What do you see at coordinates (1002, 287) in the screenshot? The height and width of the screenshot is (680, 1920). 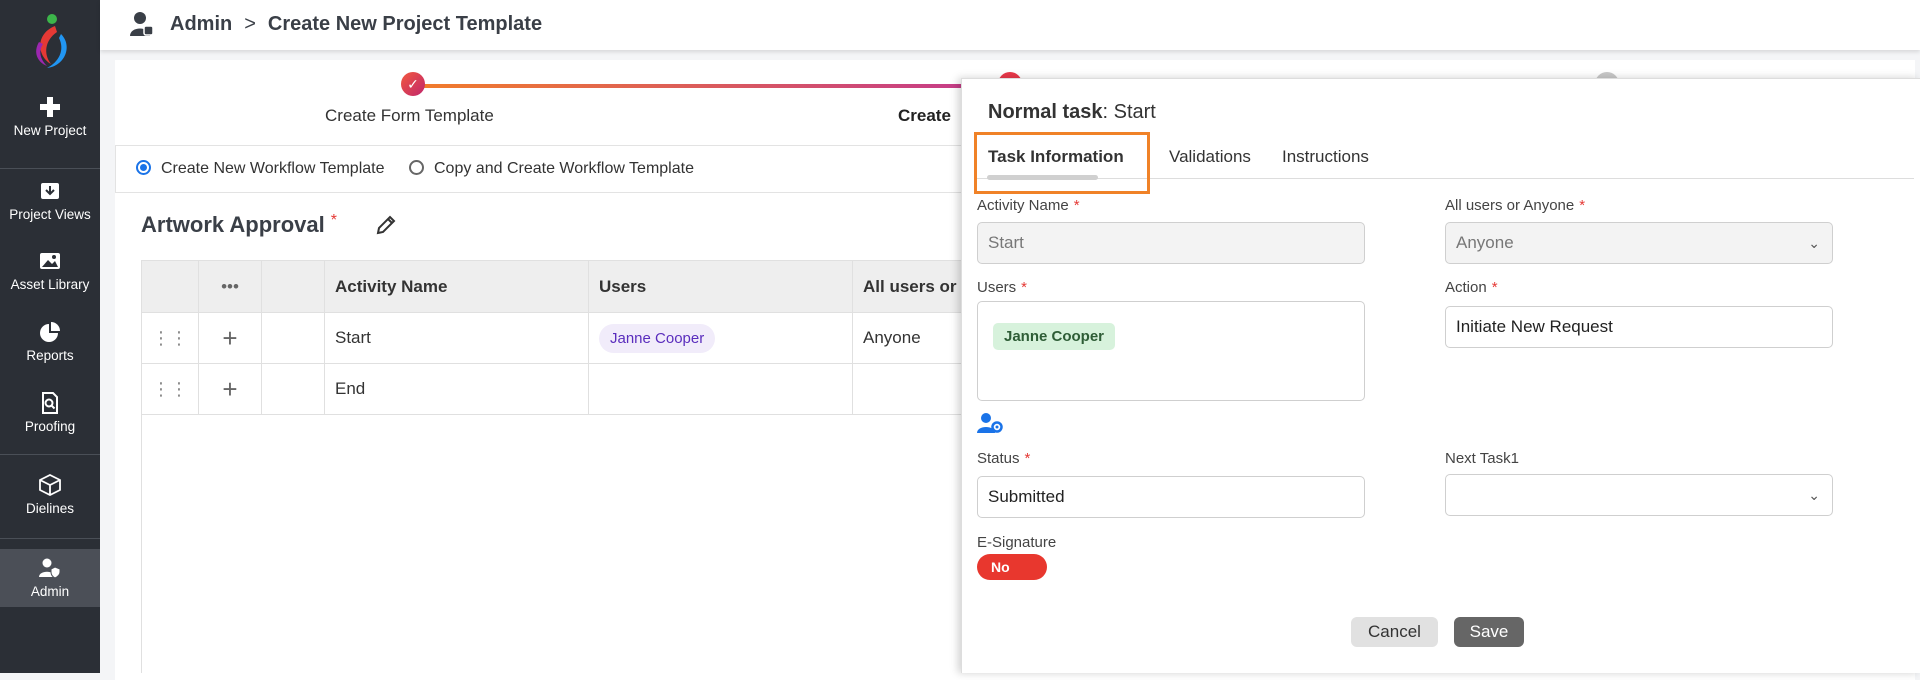 I see `users-label: Users *` at bounding box center [1002, 287].